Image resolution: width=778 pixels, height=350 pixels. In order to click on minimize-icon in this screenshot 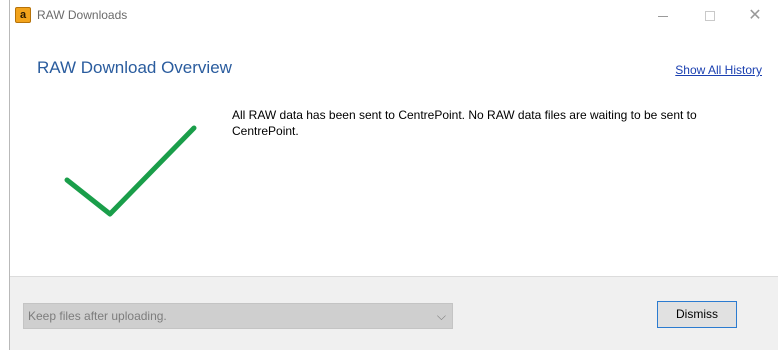, I will do `click(663, 17)`.